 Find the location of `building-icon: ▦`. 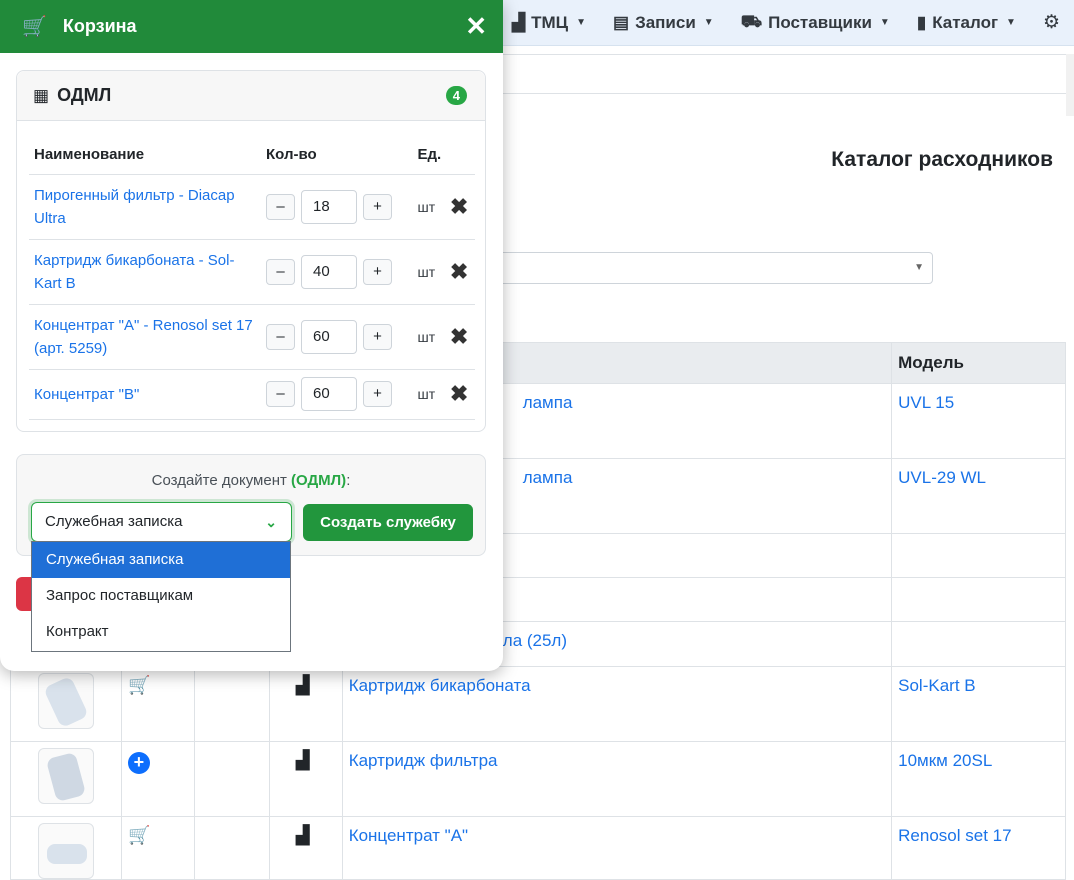

building-icon: ▦ is located at coordinates (41, 95).